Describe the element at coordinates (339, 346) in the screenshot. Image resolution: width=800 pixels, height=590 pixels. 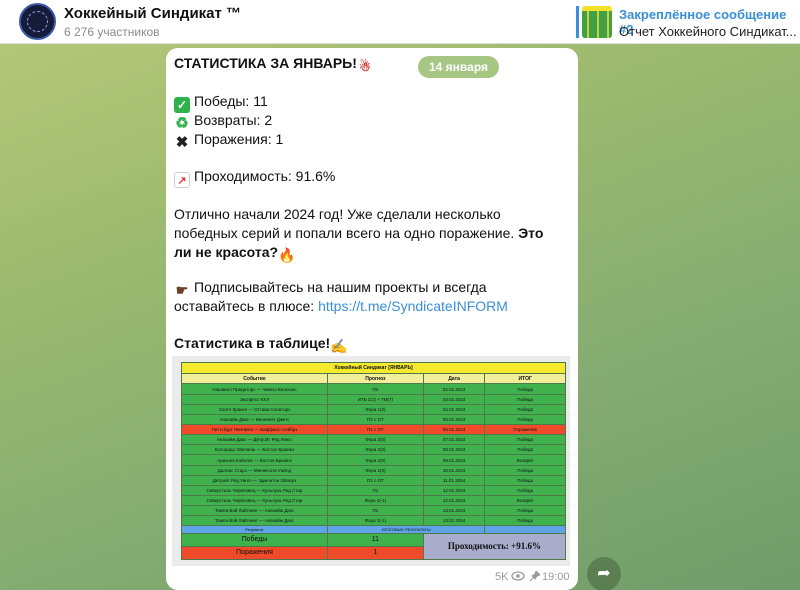
I see `writing-hand-icon: ✍` at that location.